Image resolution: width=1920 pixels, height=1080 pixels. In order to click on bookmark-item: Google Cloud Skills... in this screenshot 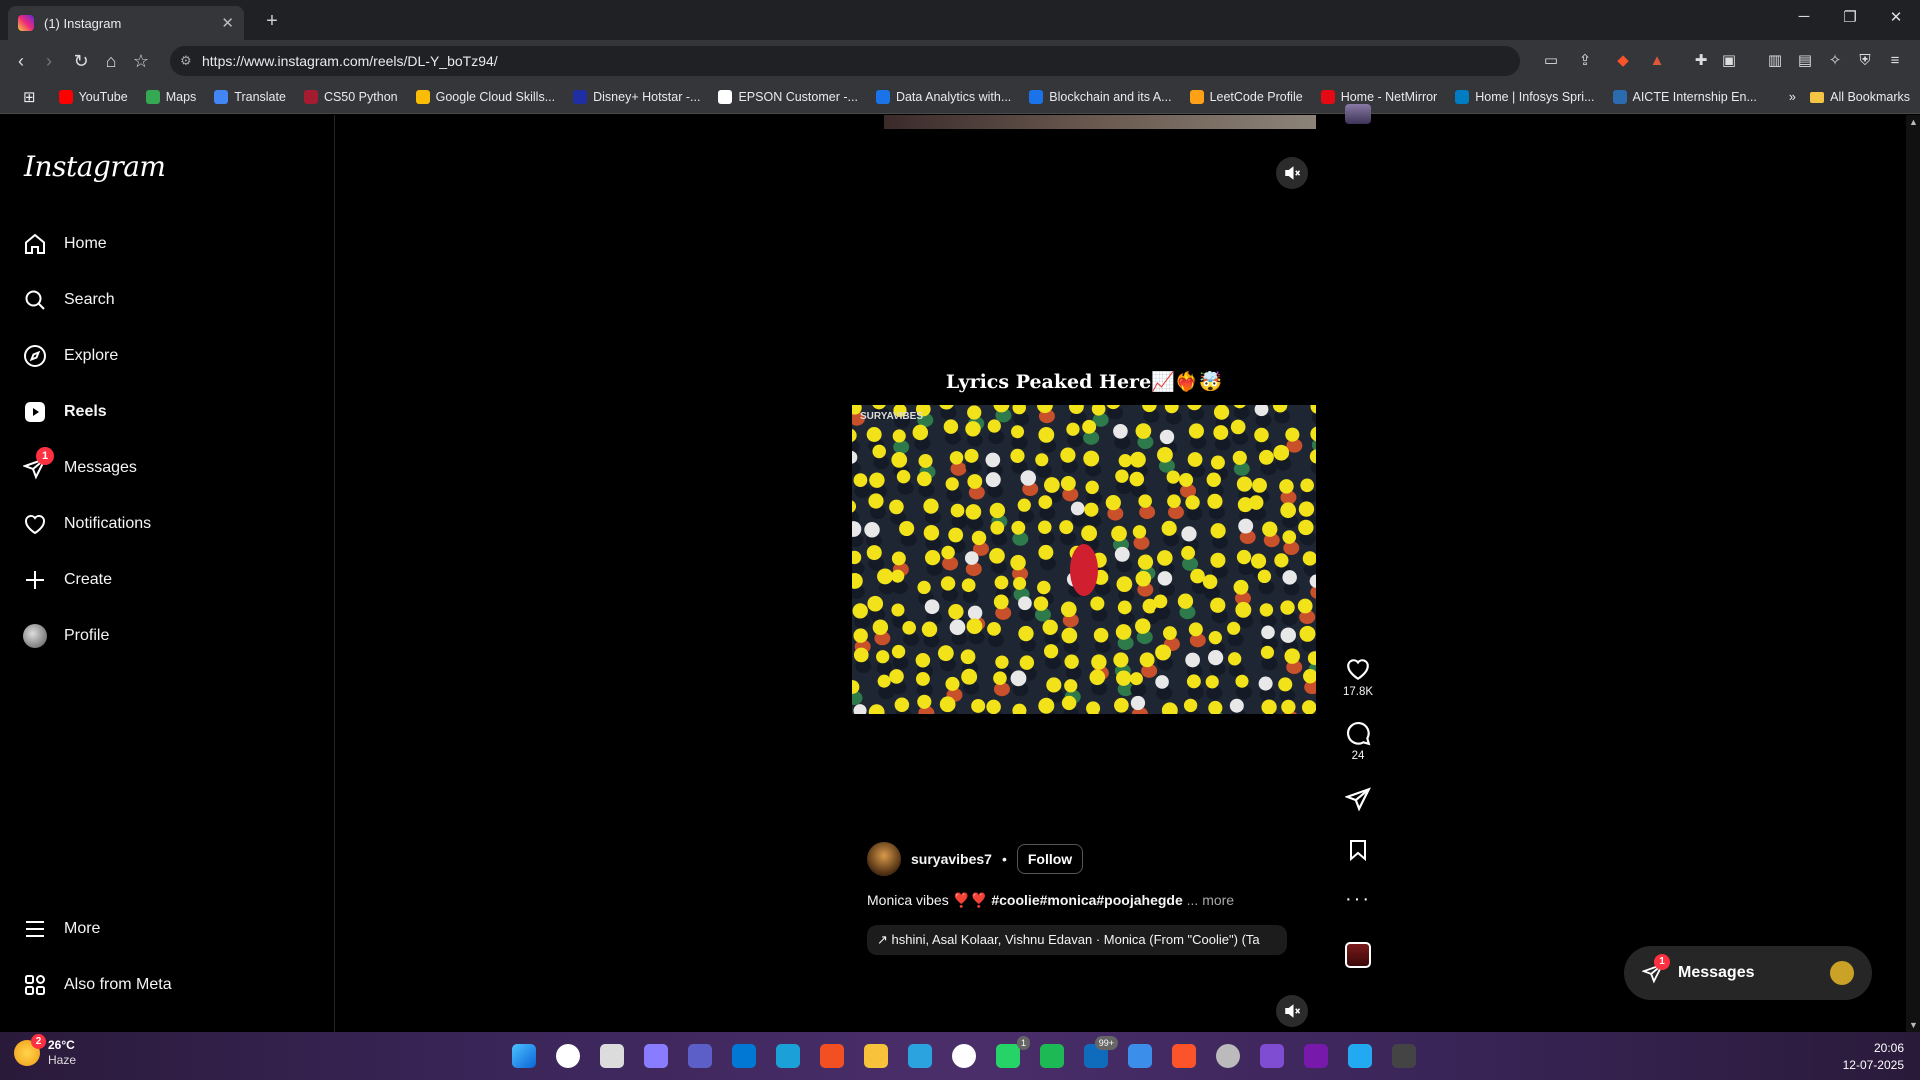, I will do `click(486, 97)`.